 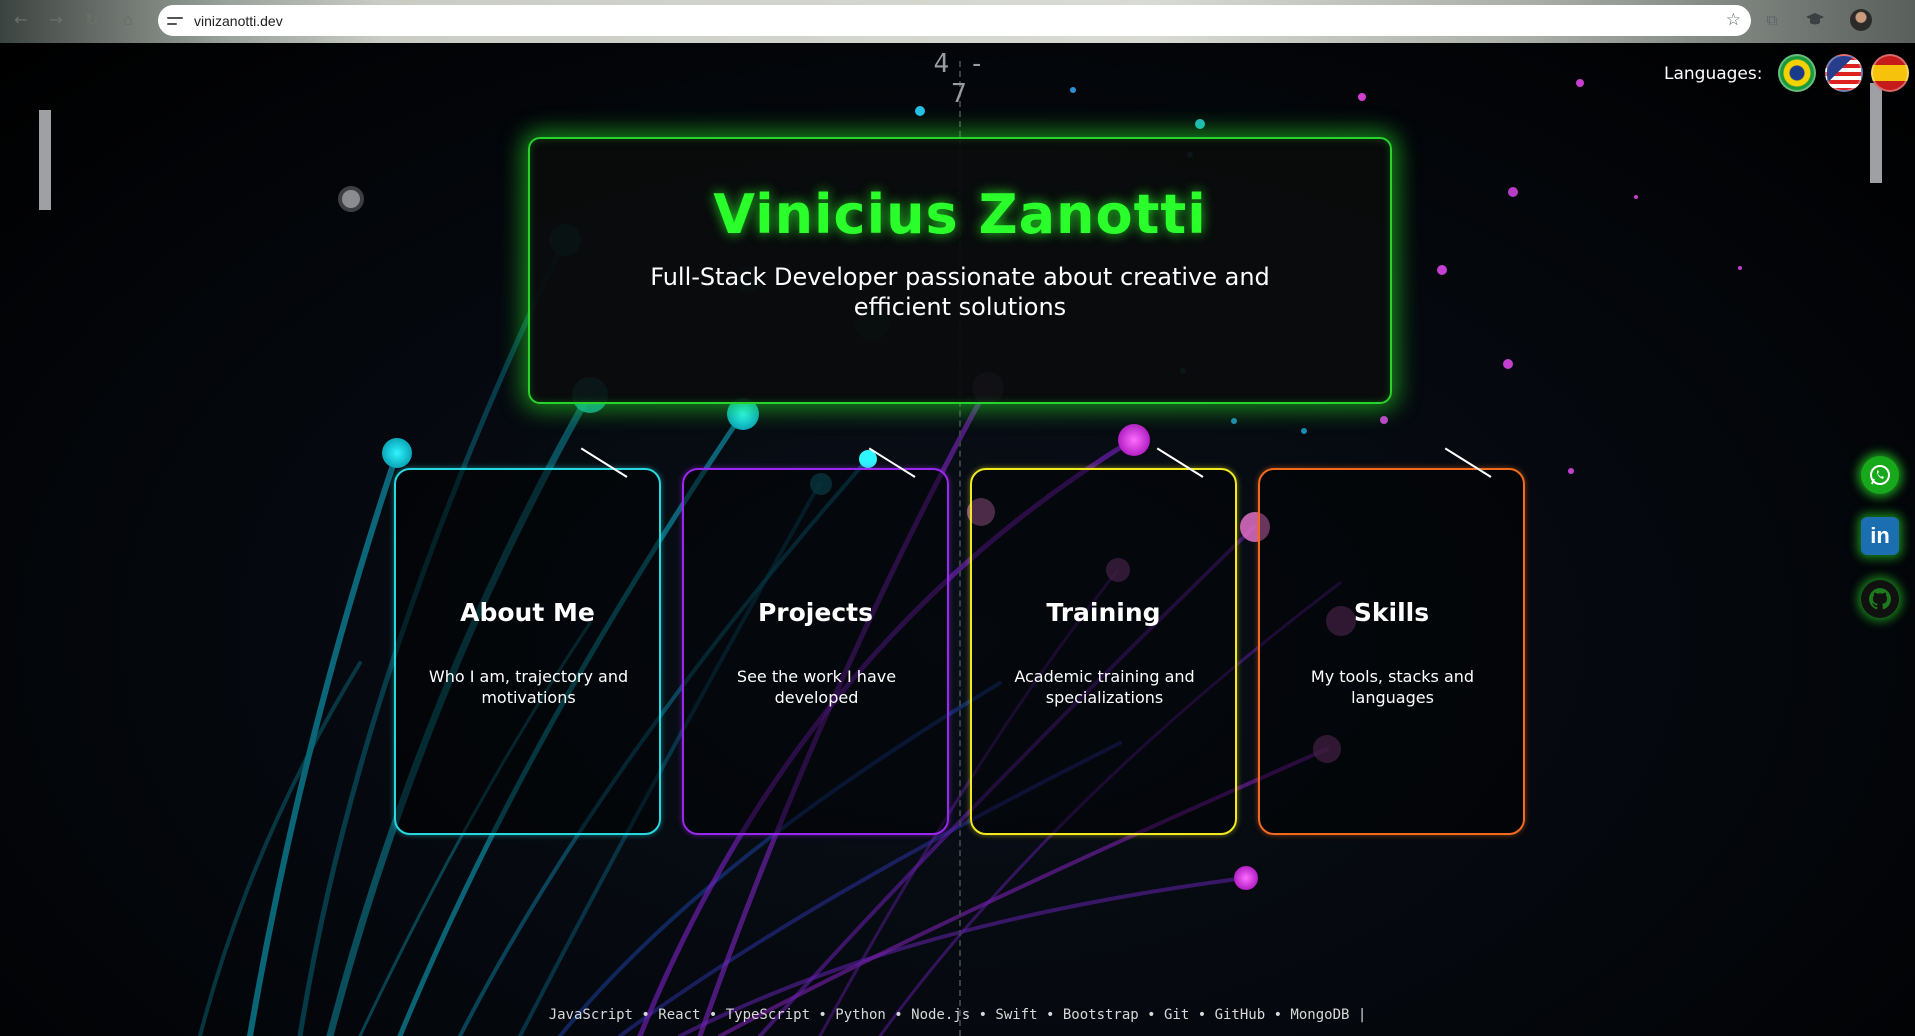 What do you see at coordinates (21, 20) in the screenshot?
I see `back-icon: ←` at bounding box center [21, 20].